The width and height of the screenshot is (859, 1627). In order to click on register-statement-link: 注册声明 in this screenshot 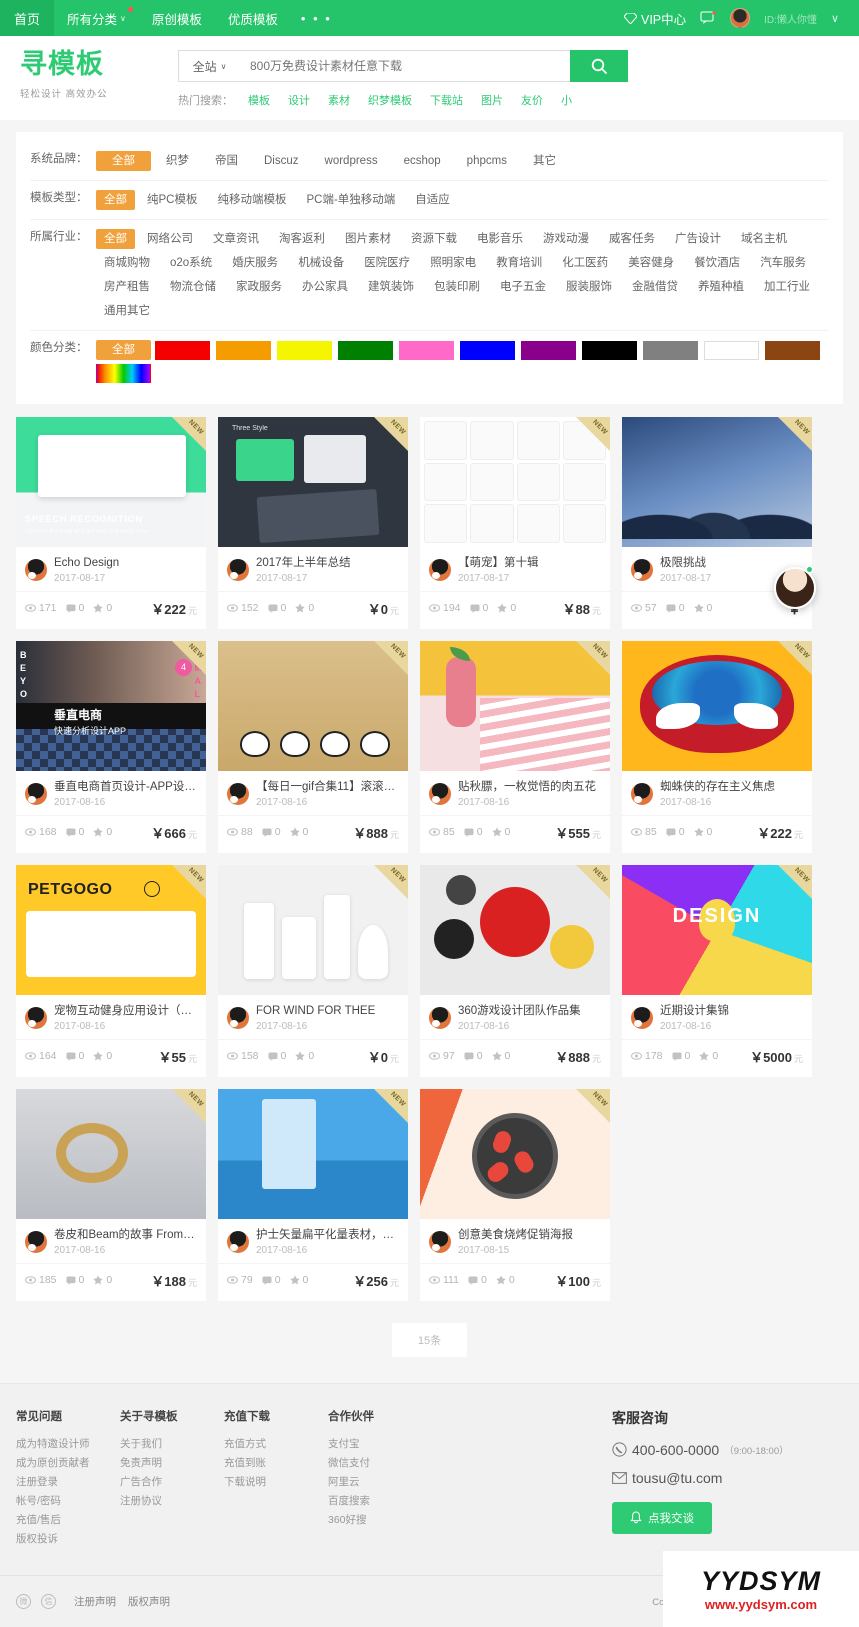, I will do `click(95, 1601)`.